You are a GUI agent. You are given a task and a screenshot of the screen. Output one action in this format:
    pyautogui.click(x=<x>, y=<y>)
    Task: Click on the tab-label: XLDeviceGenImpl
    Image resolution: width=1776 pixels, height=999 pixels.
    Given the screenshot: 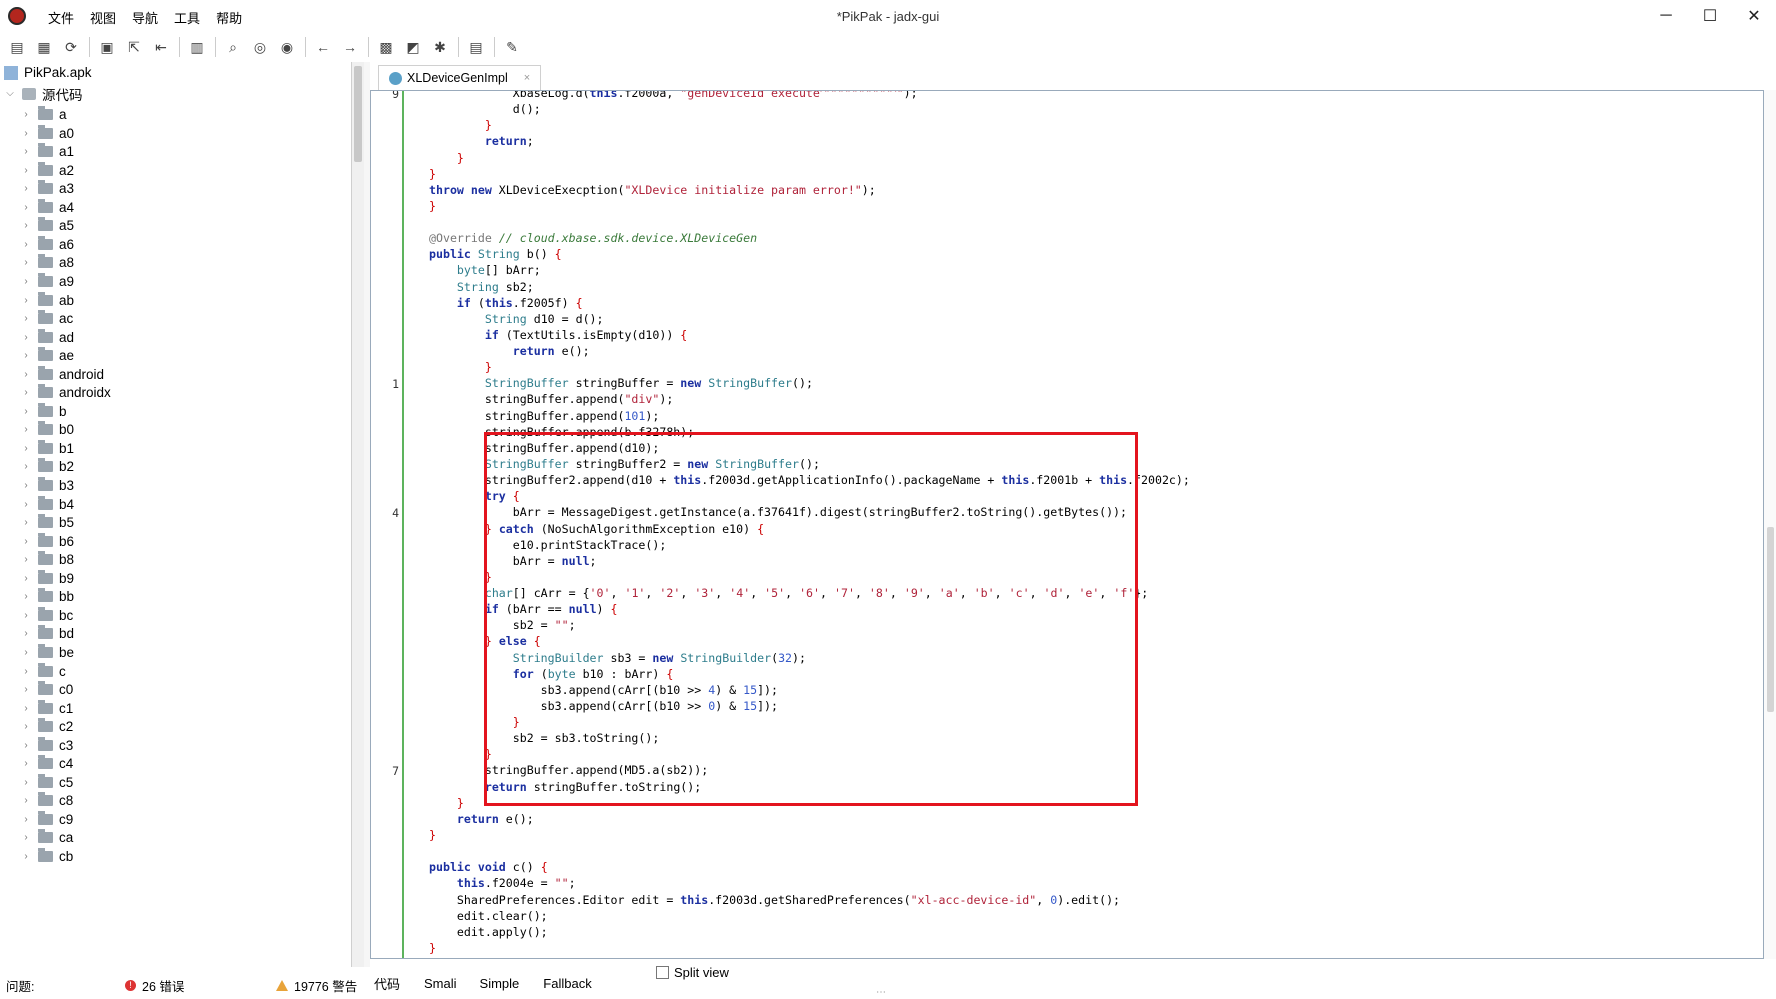 What is the action you would take?
    pyautogui.click(x=457, y=78)
    